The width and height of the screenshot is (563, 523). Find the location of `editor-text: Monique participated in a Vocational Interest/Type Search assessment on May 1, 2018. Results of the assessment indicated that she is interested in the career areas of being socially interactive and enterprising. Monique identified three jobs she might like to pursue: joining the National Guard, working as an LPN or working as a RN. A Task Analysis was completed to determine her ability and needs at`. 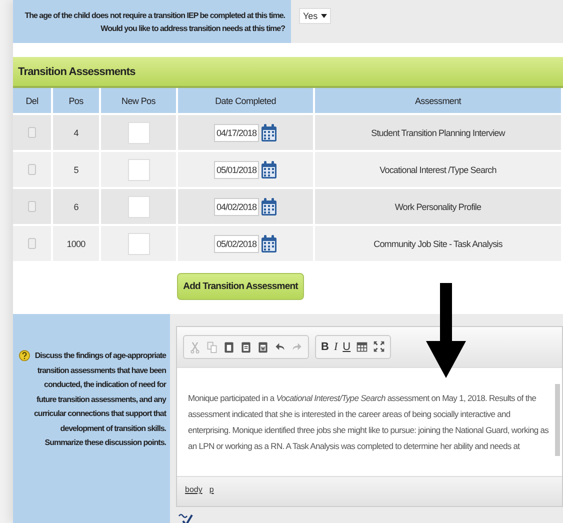

editor-text: Monique participated in a Vocational Interest/Type Search assessment on May 1, 2018. Results of the assessment indicated that she is interested in the career areas of being socially interactive and enterprising. Monique identified three jobs she might like to pursue: joining the National Guard, working as an LPN or working as a RN. A Task Analysis was completed to determine her ability and needs at is located at coordinates (368, 422).